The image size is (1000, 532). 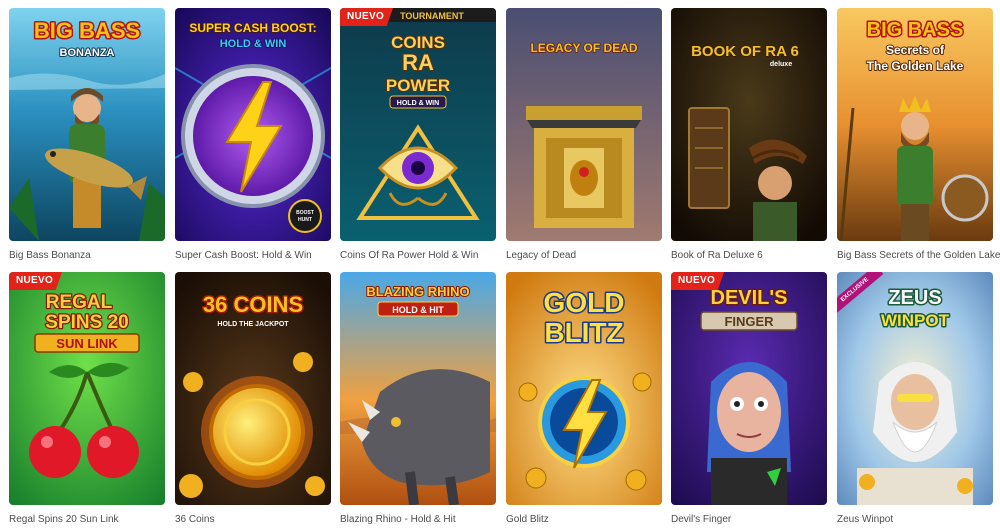 What do you see at coordinates (260, 255) in the screenshot?
I see `game-title: Super Cash Boost: Hold & Win` at bounding box center [260, 255].